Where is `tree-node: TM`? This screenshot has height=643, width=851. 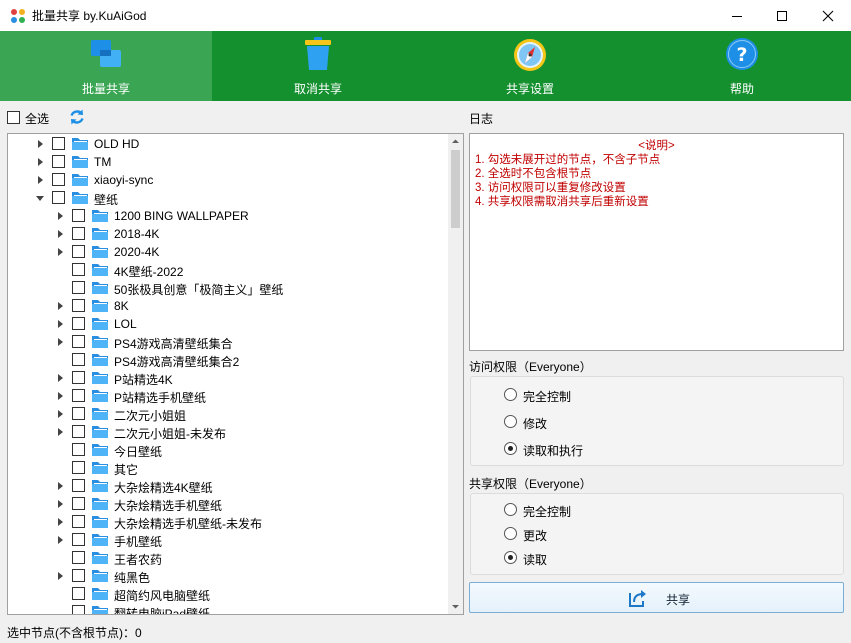
tree-node: TM is located at coordinates (228, 162).